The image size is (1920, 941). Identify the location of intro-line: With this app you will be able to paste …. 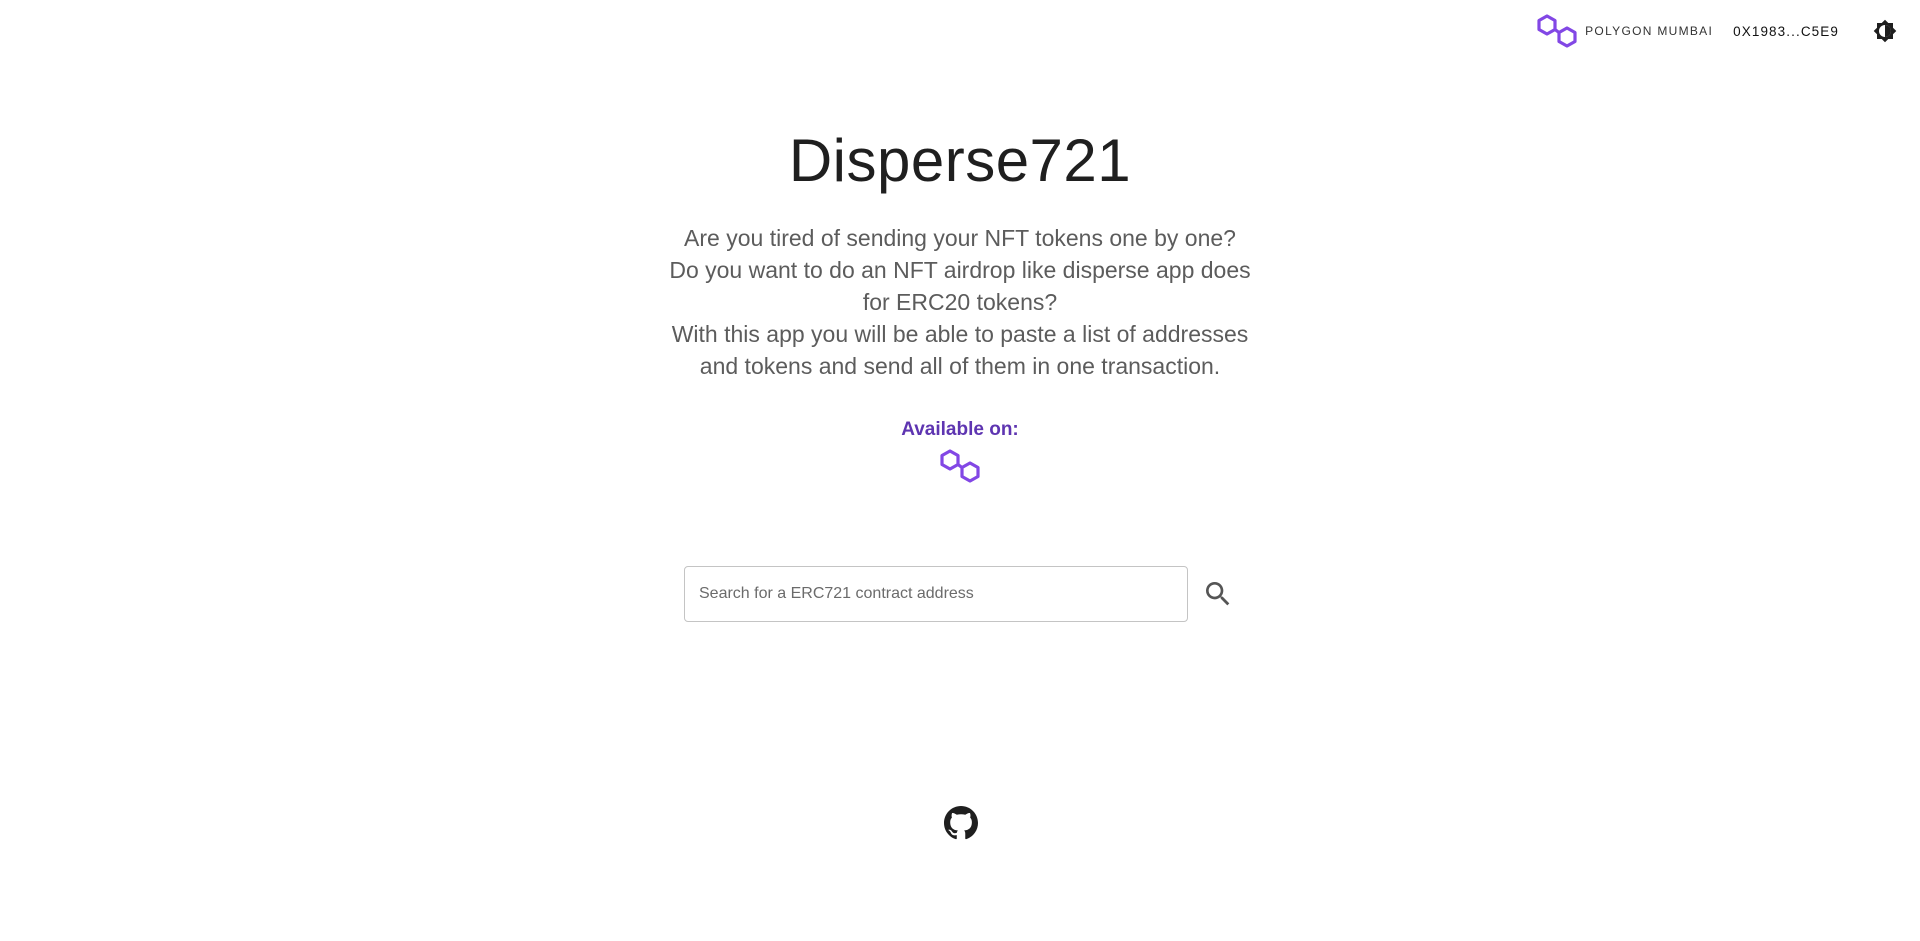
(960, 350).